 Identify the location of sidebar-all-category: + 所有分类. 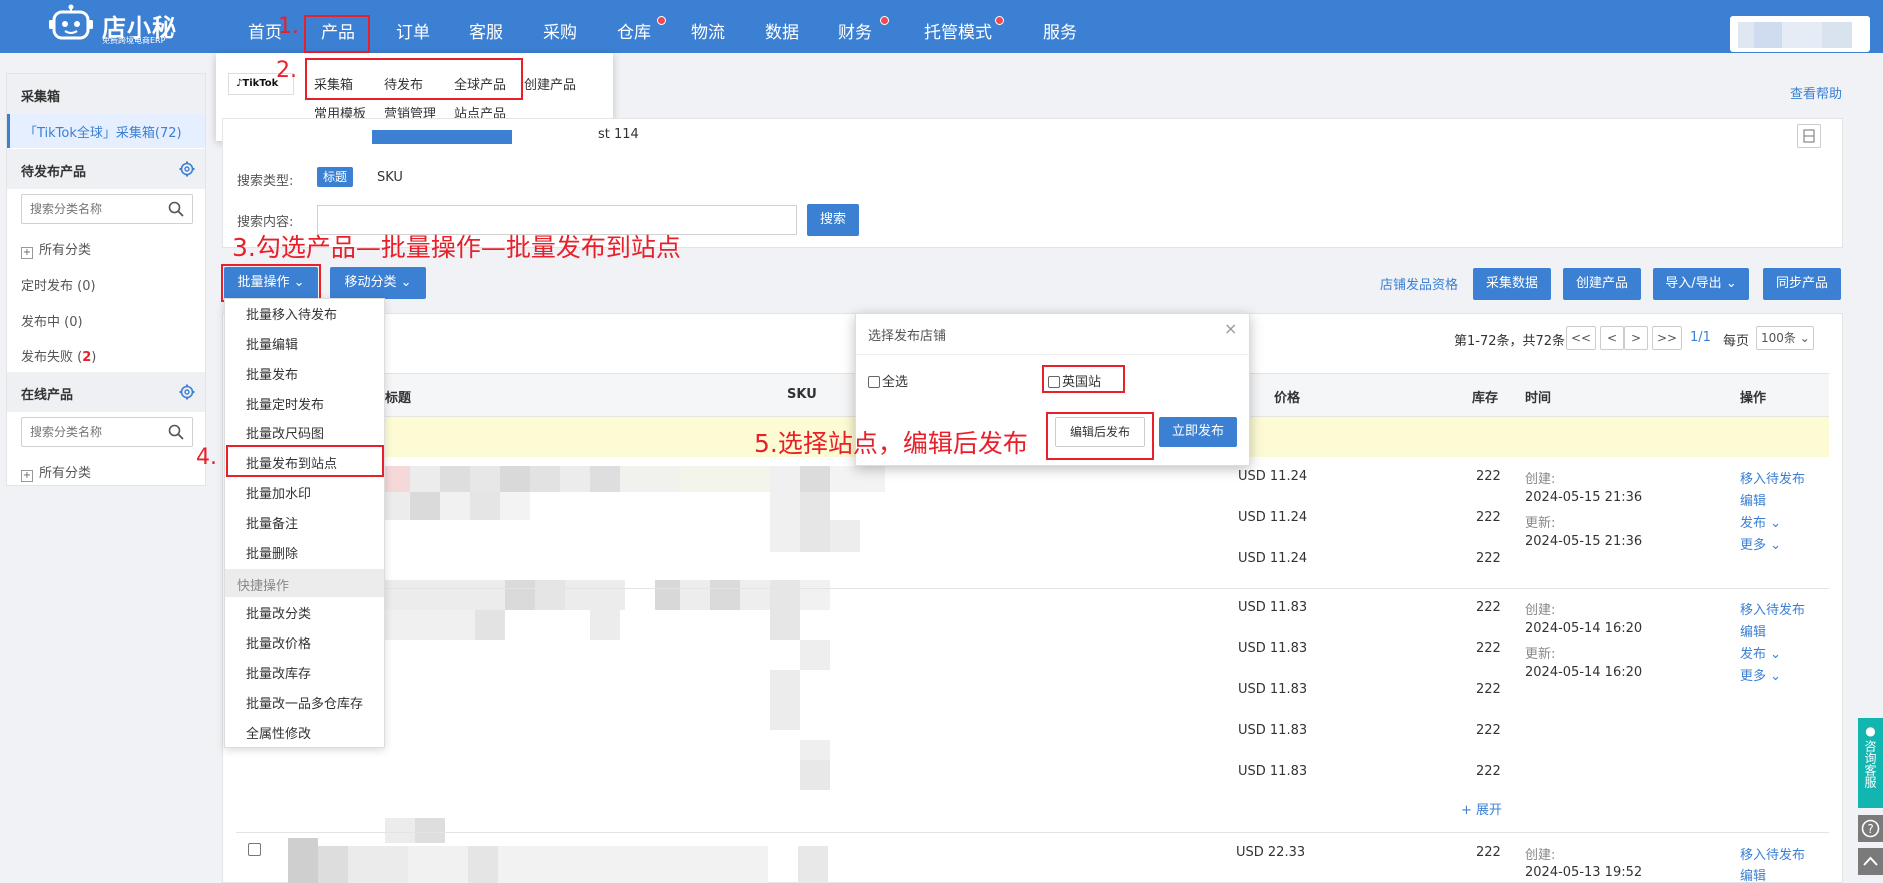
(56, 249).